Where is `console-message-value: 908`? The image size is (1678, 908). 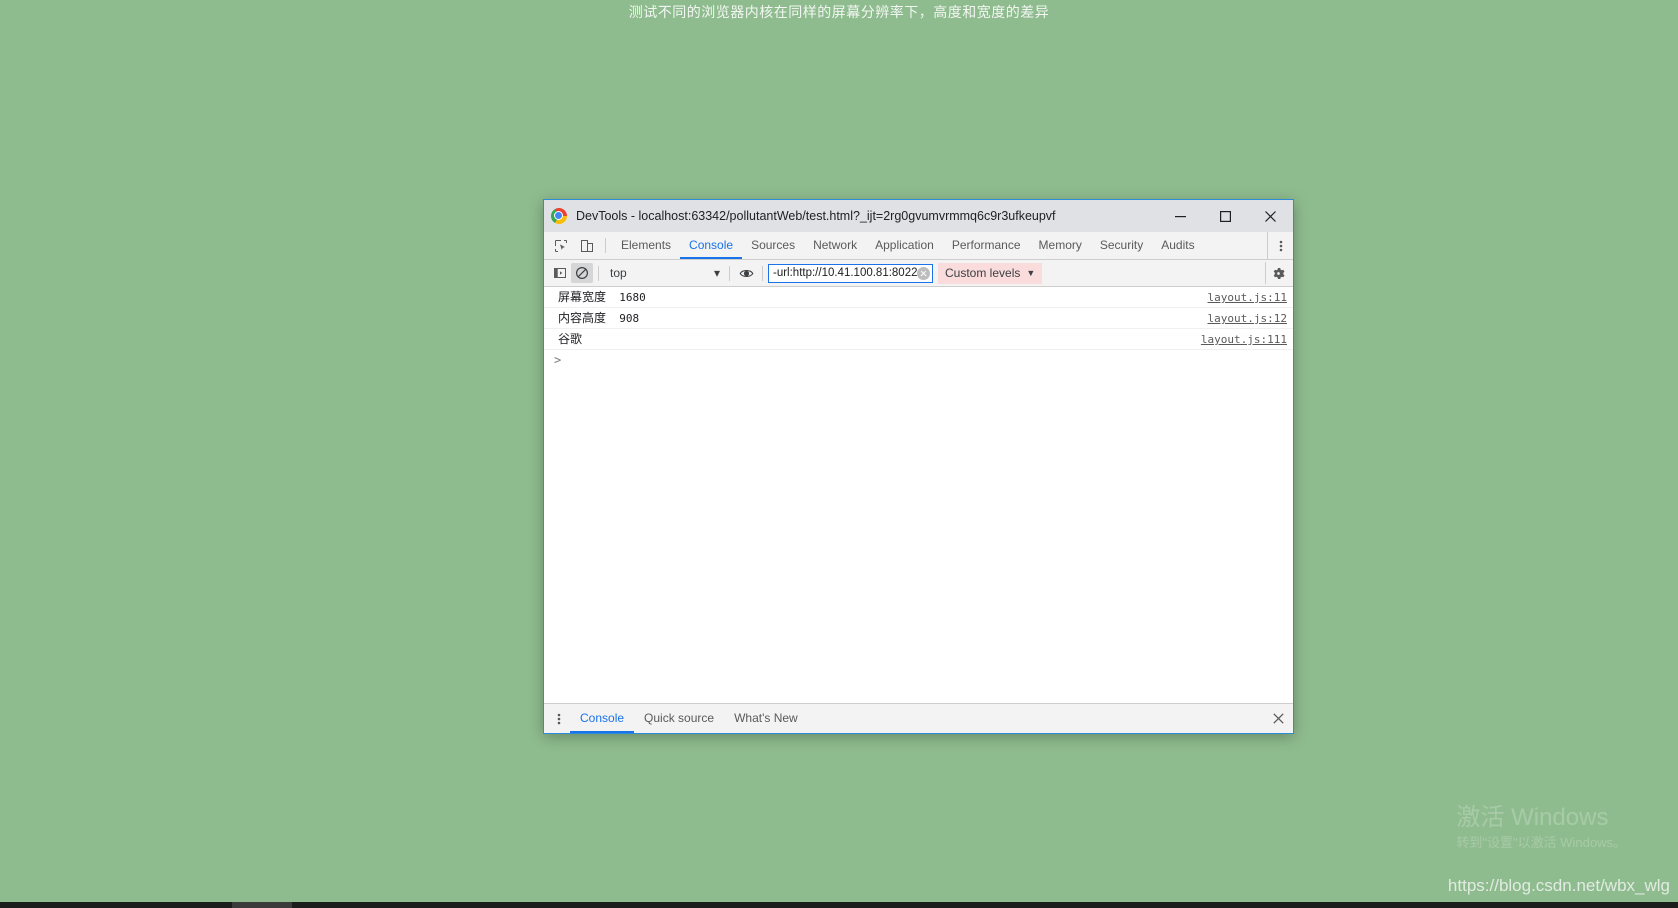
console-message-value: 908 is located at coordinates (629, 318).